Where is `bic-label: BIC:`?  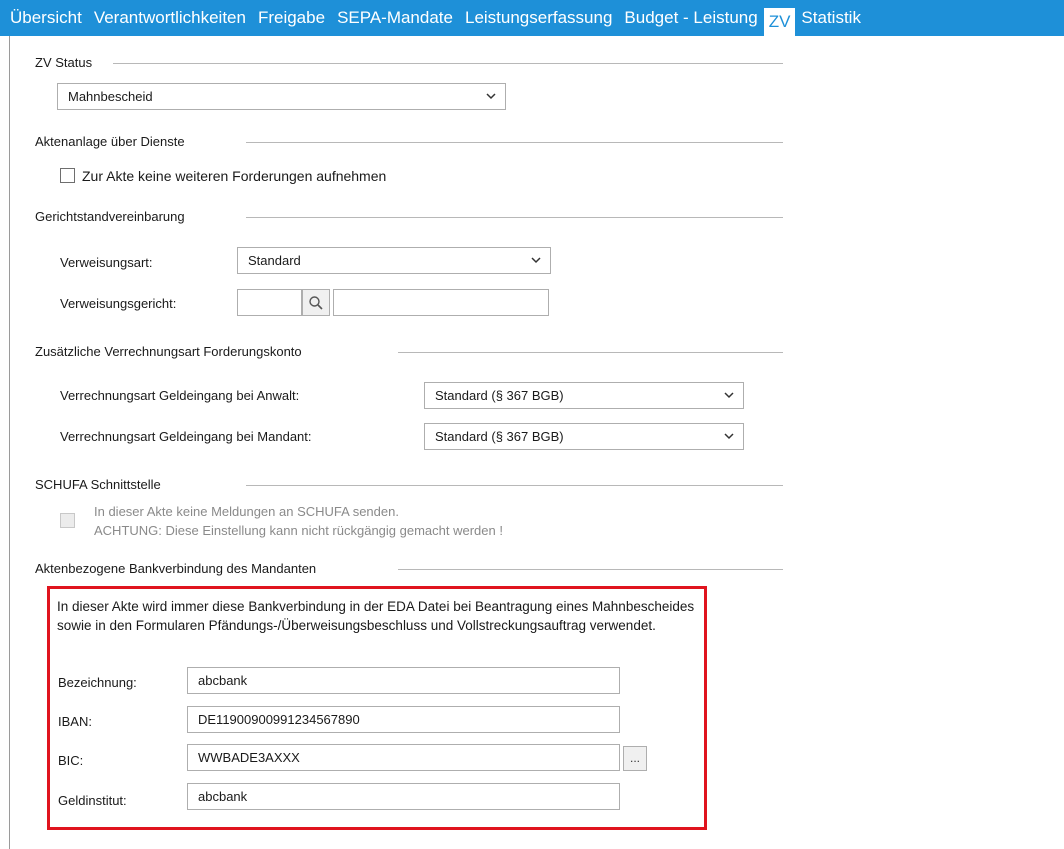
bic-label: BIC: is located at coordinates (71, 760).